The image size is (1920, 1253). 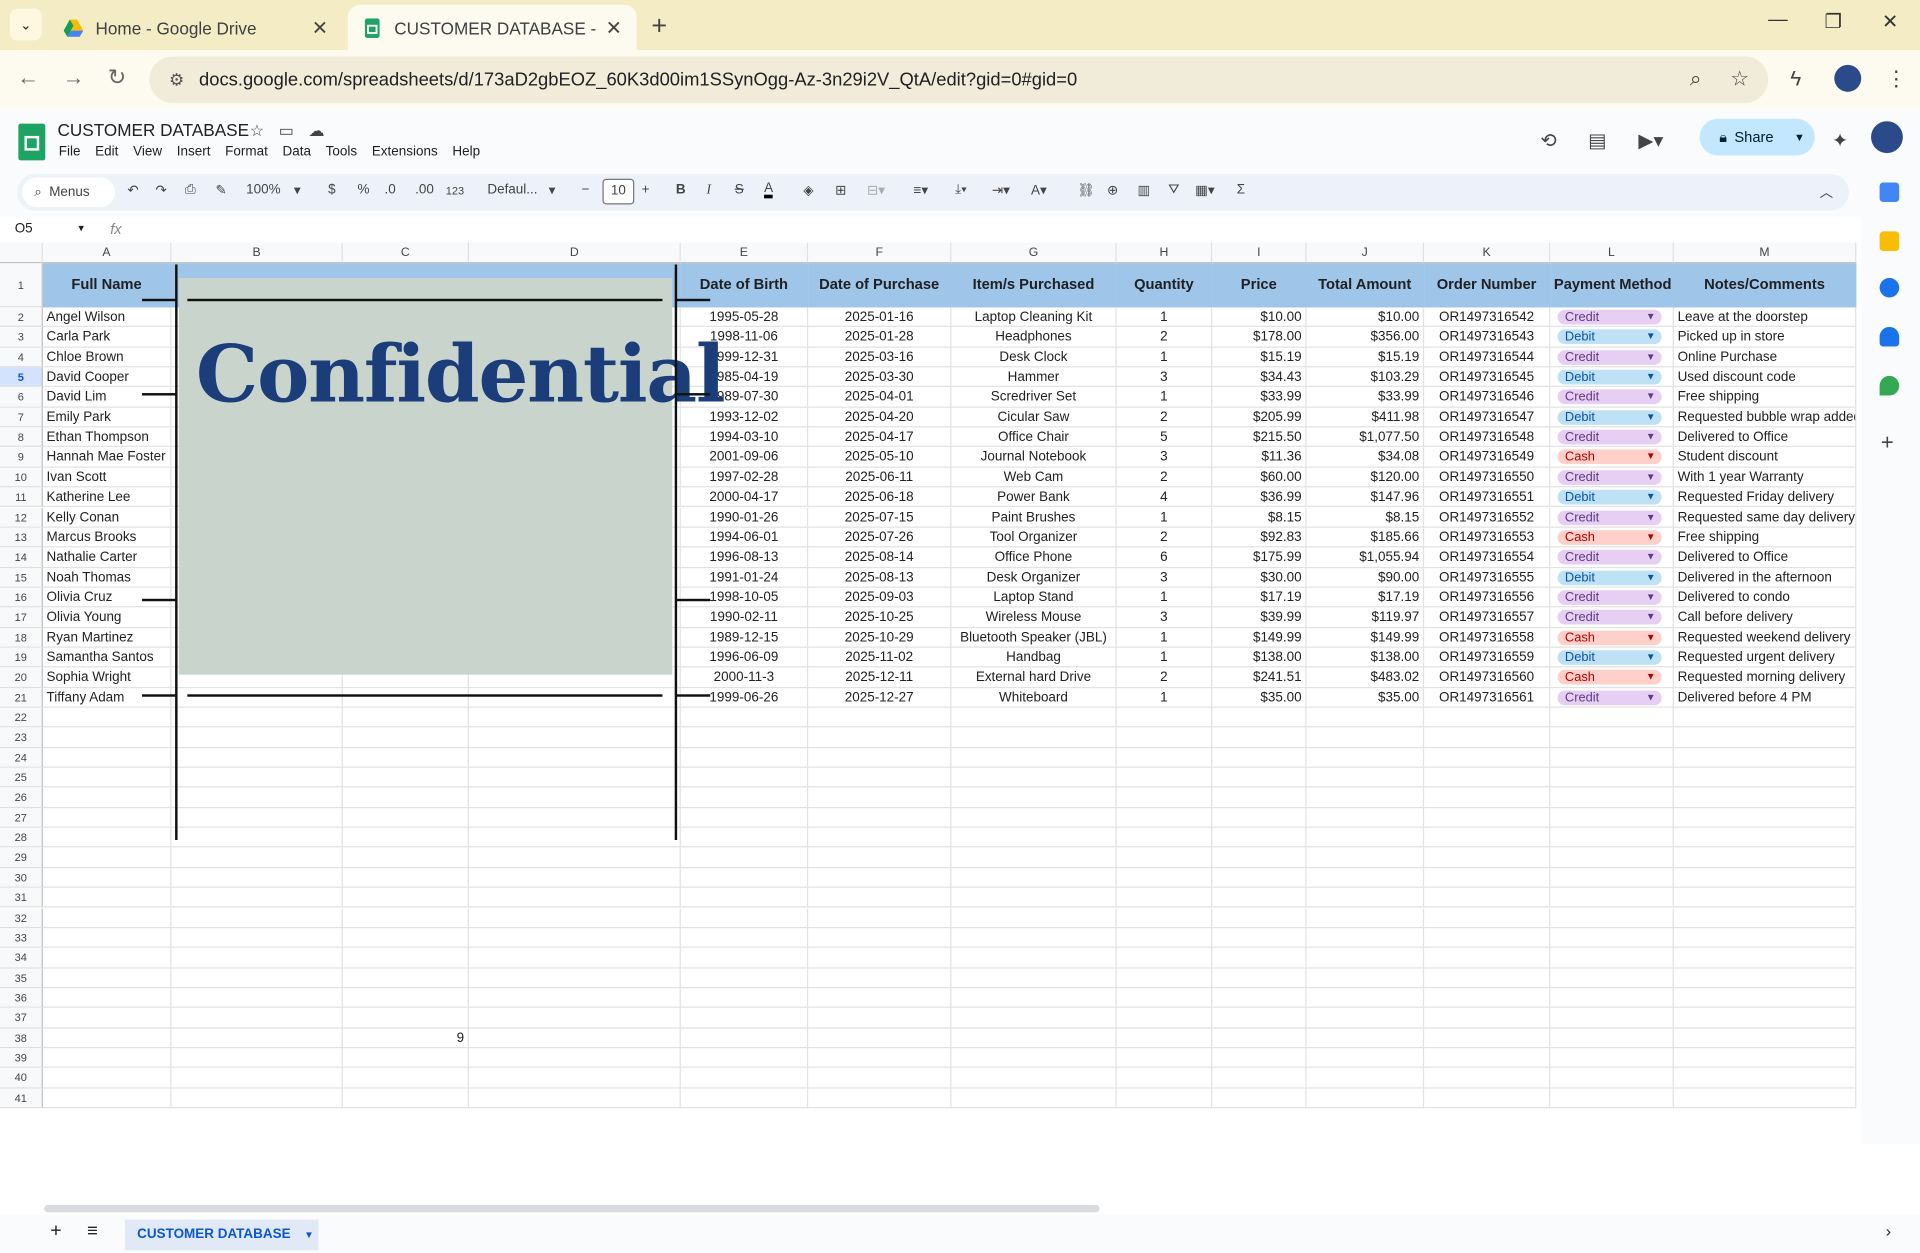 What do you see at coordinates (21, 377) in the screenshot?
I see `row-header-5: 5` at bounding box center [21, 377].